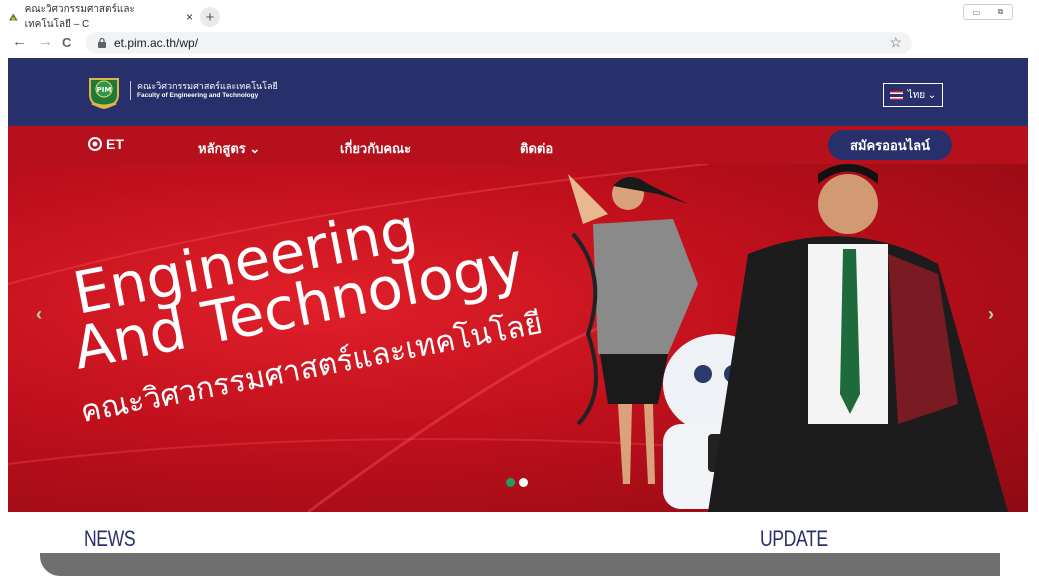 The image size is (1039, 576). Describe the element at coordinates (115, 144) in the screenshot. I see `et-label: ET` at that location.